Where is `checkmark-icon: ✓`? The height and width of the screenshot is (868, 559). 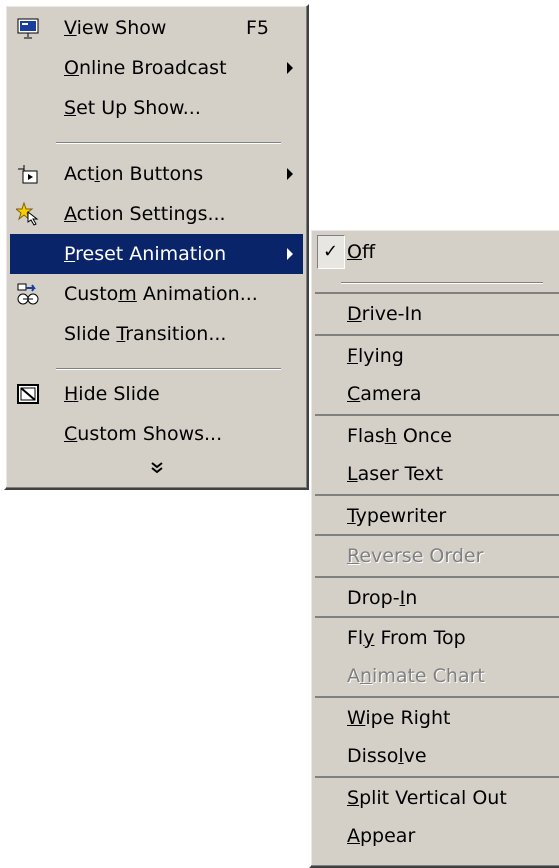
checkmark-icon: ✓ is located at coordinates (331, 251).